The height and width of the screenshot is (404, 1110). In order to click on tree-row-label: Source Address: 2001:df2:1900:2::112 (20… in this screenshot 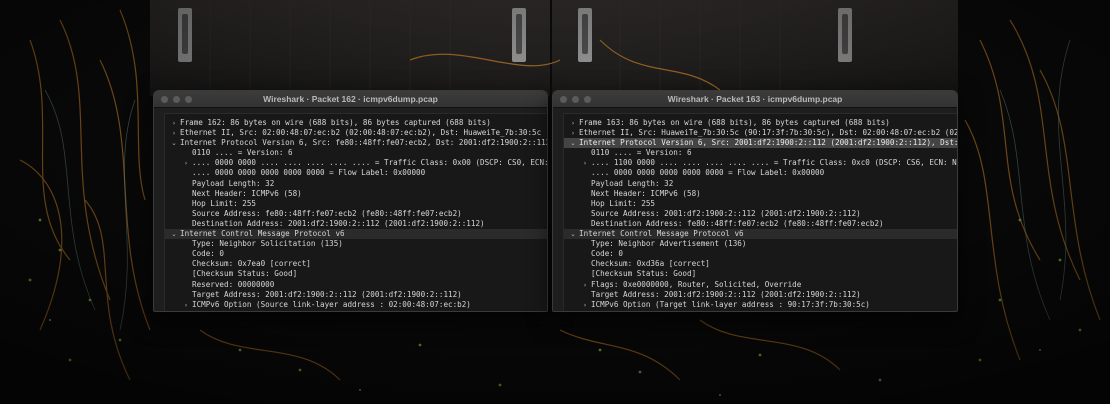, I will do `click(726, 213)`.